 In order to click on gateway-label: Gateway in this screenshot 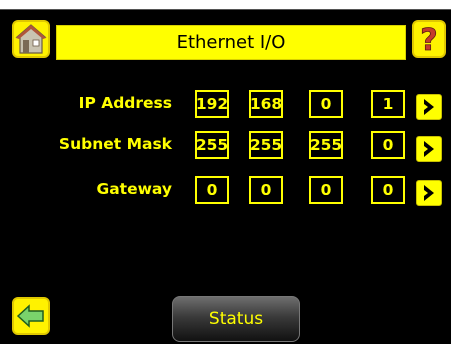, I will do `click(134, 189)`.